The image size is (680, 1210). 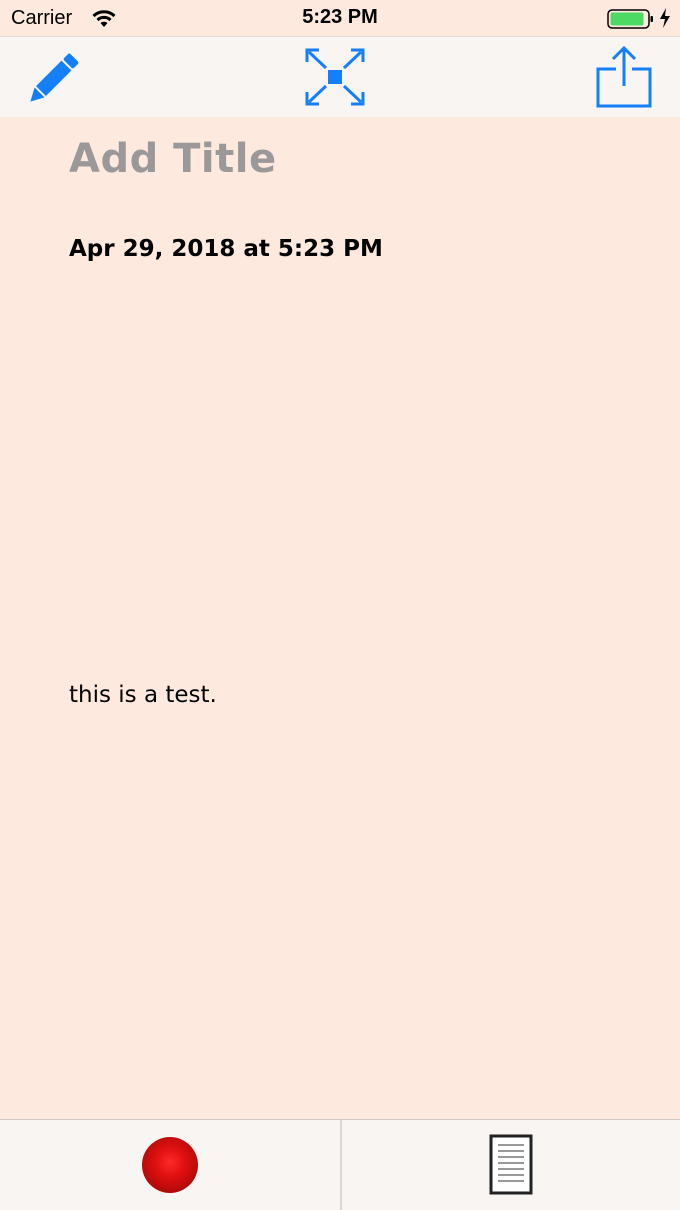 What do you see at coordinates (143, 695) in the screenshot?
I see `note-body: this is a test.` at bounding box center [143, 695].